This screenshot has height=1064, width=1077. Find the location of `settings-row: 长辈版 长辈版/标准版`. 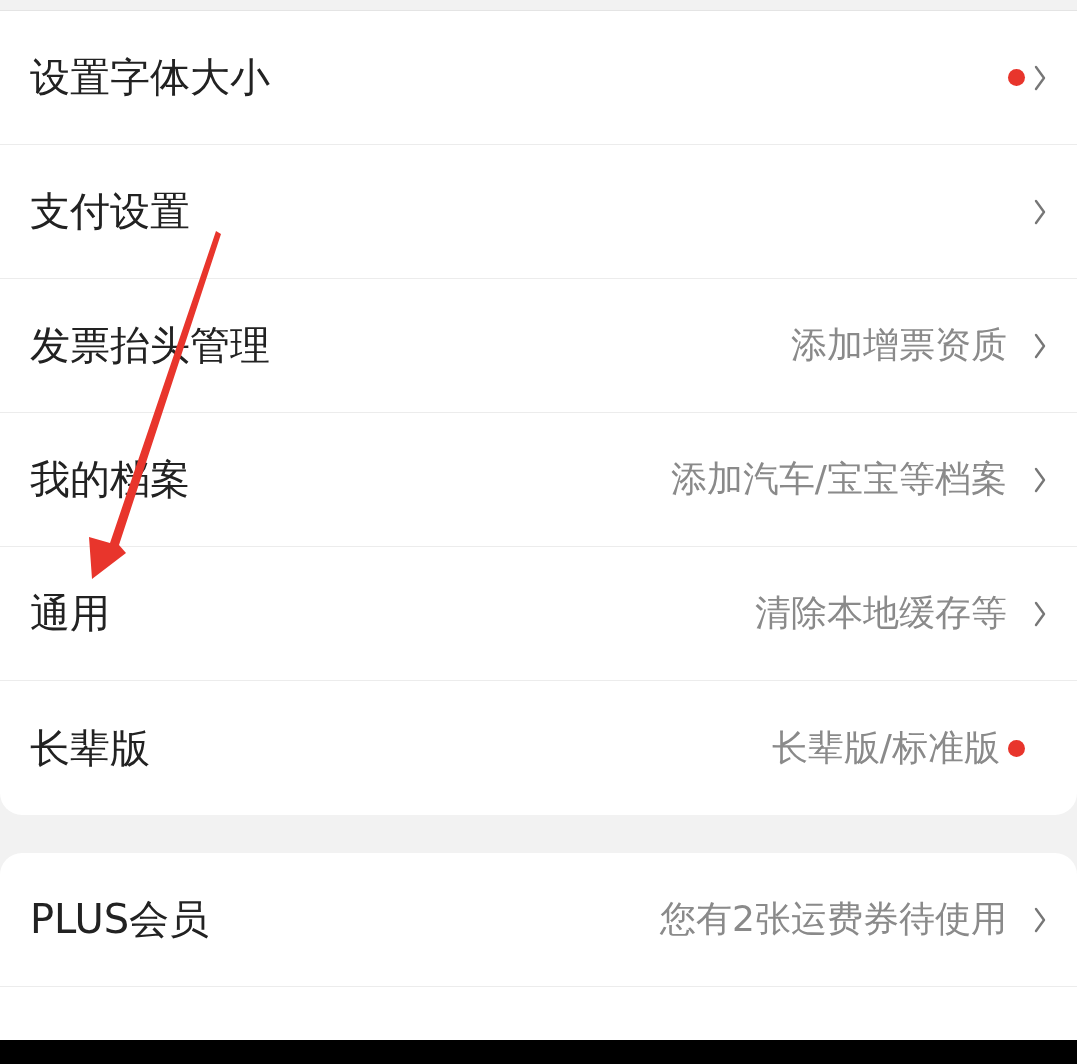

settings-row: 长辈版 长辈版/标准版 is located at coordinates (538, 748).